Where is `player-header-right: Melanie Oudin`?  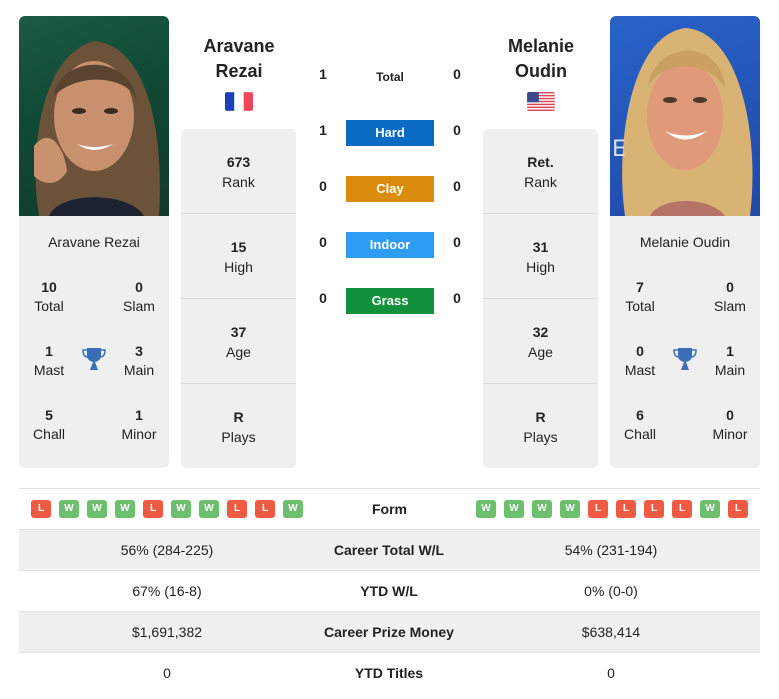
player-header-right: Melanie Oudin is located at coordinates (541, 75).